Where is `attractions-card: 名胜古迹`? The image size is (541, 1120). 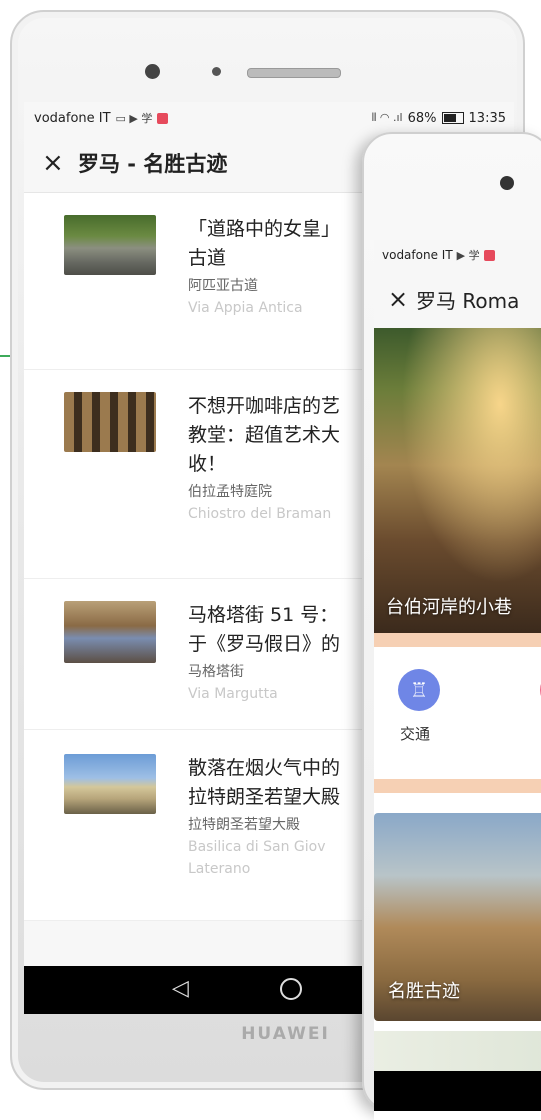 attractions-card: 名胜古迹 is located at coordinates (457, 917).